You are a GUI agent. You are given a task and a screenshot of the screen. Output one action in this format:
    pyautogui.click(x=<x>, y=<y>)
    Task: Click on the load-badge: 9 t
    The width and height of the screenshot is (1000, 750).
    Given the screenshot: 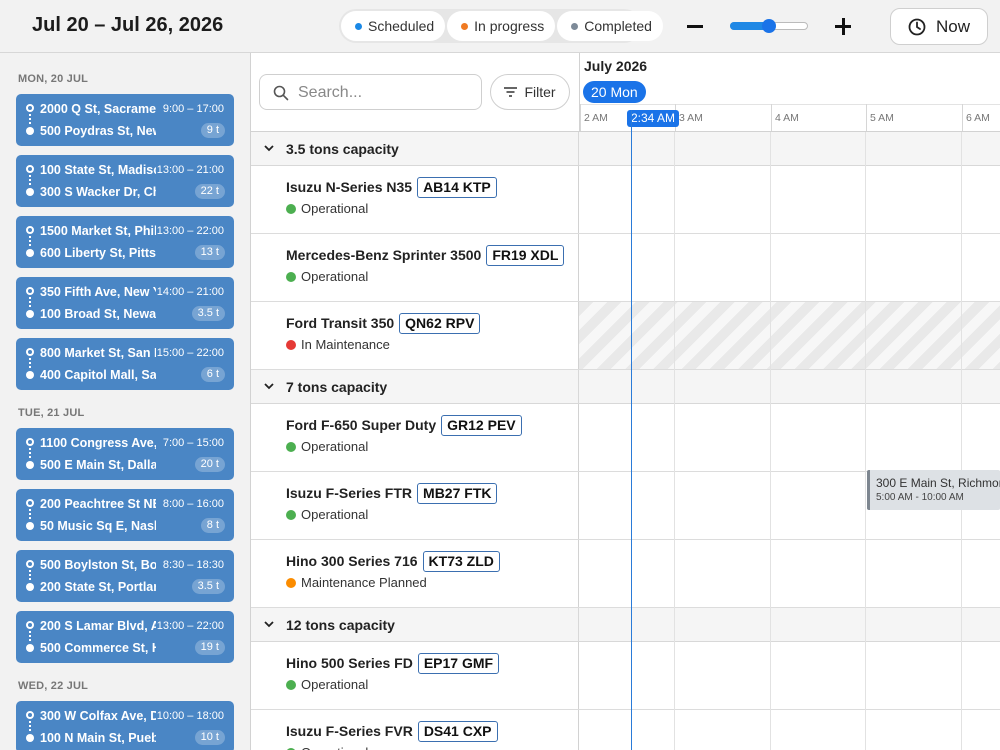 What is the action you would take?
    pyautogui.click(x=212, y=130)
    